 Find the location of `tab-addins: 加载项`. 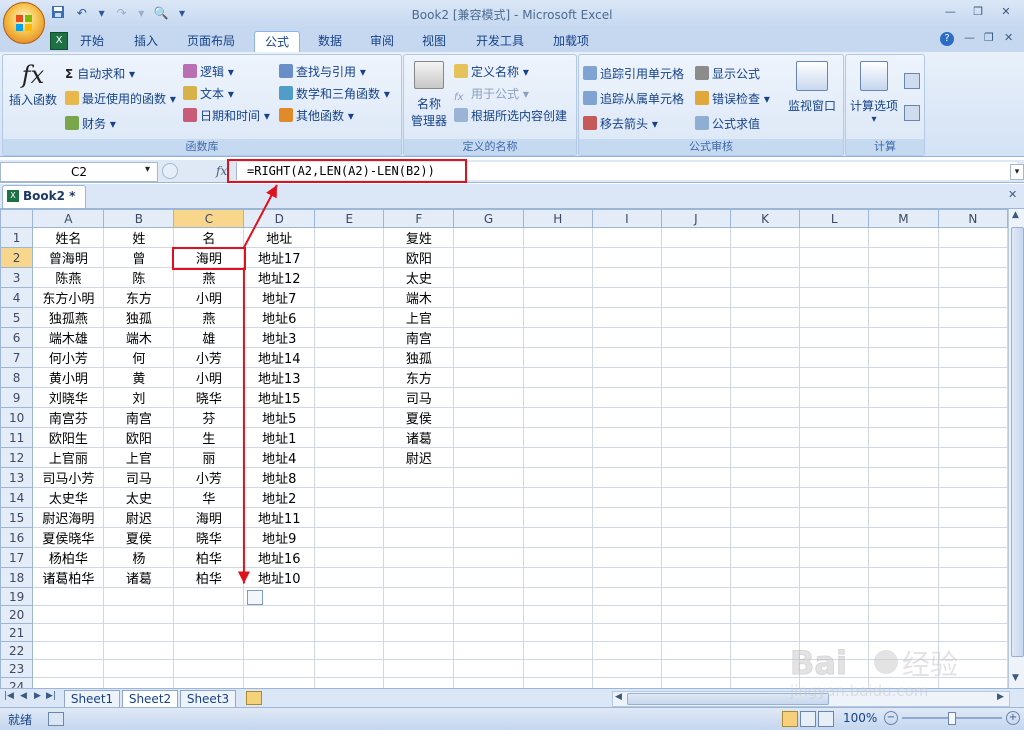

tab-addins: 加载项 is located at coordinates (571, 41).